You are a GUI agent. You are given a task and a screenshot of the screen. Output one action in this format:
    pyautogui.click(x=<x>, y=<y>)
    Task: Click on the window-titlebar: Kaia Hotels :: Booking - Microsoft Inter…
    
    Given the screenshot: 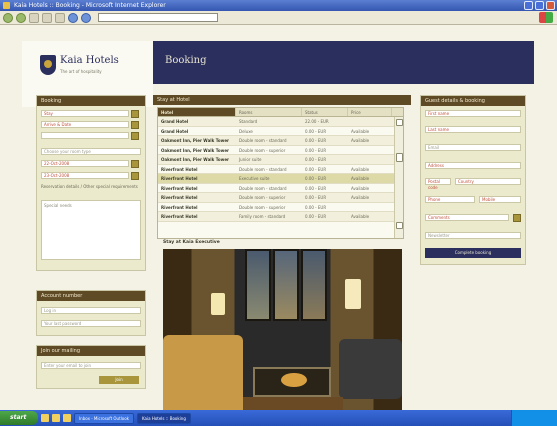 What is the action you would take?
    pyautogui.click(x=278, y=5)
    